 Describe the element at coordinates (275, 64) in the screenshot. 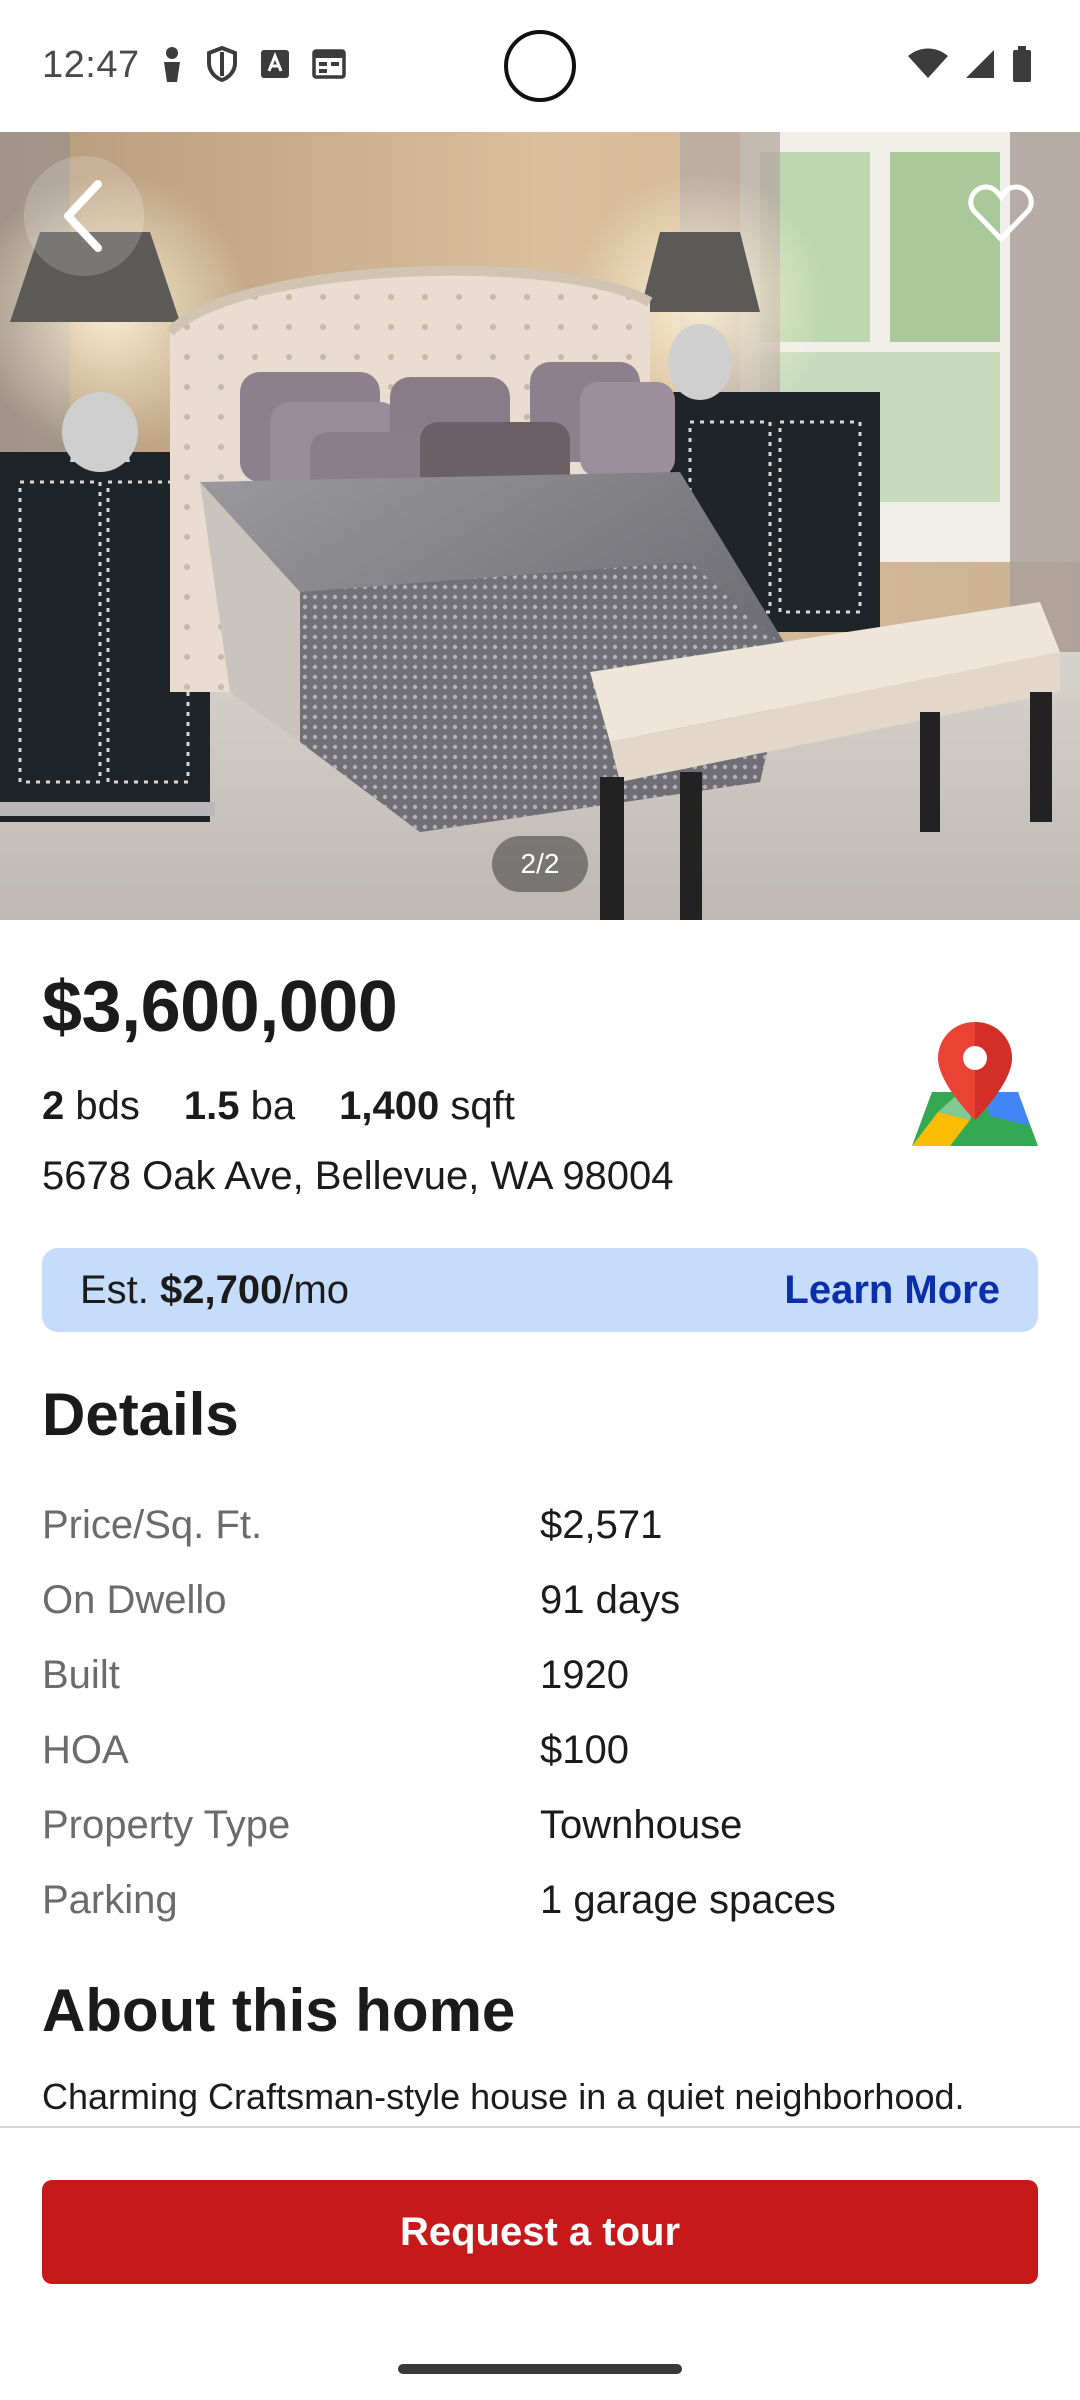

I see `font-a-icon` at that location.